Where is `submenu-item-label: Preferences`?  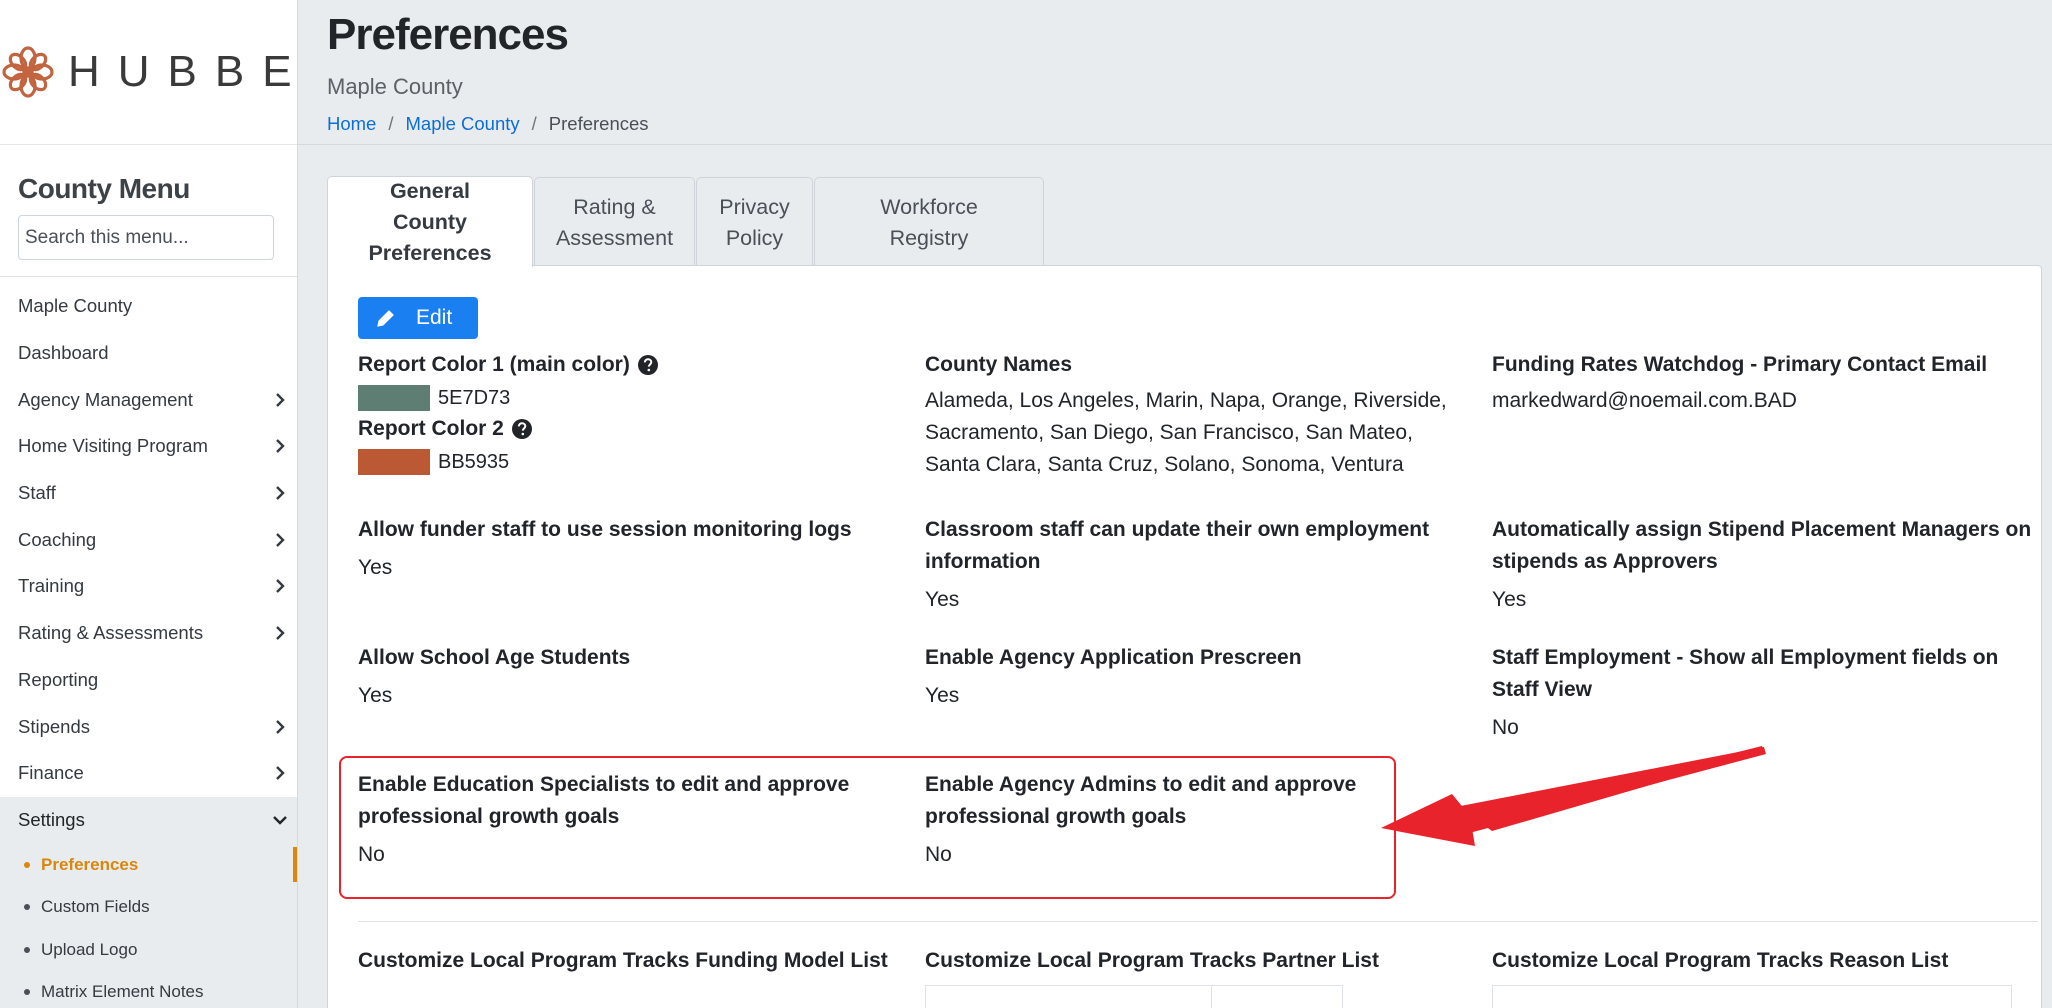
submenu-item-label: Preferences is located at coordinates (90, 864).